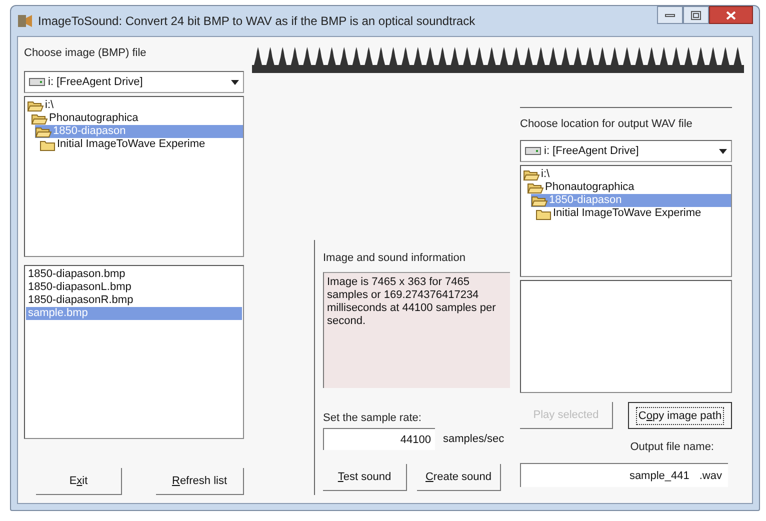 The height and width of the screenshot is (521, 766). I want to click on close-icon, so click(731, 15).